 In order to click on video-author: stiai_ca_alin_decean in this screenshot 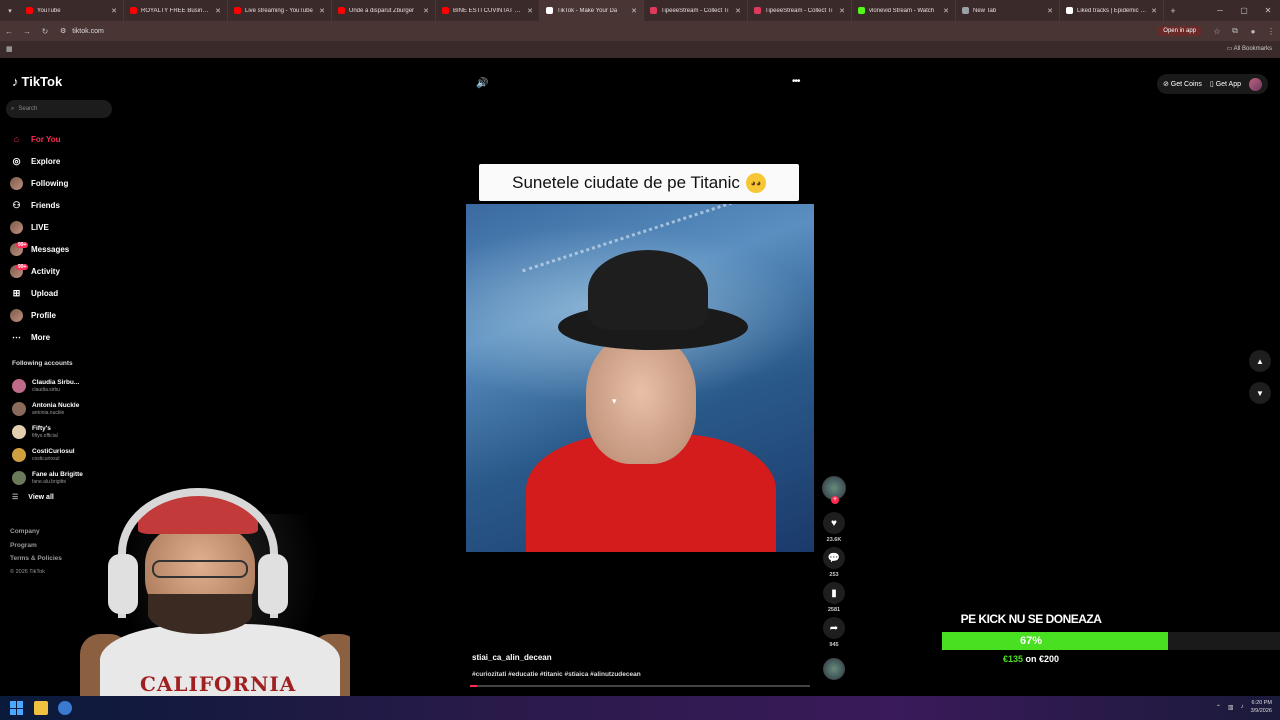, I will do `click(512, 657)`.